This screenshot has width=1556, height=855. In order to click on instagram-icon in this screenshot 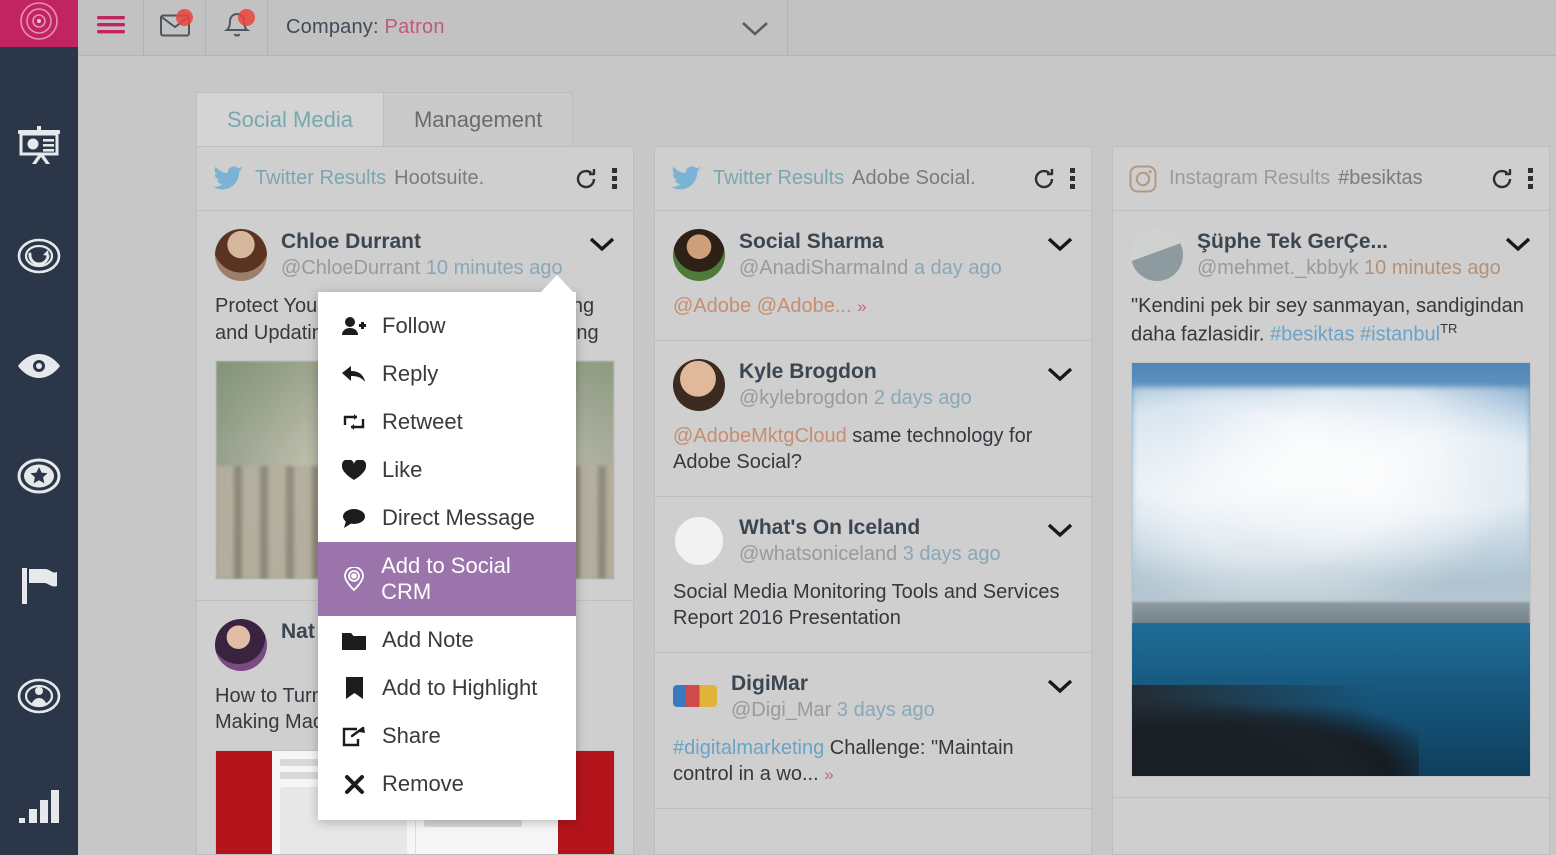, I will do `click(1143, 179)`.